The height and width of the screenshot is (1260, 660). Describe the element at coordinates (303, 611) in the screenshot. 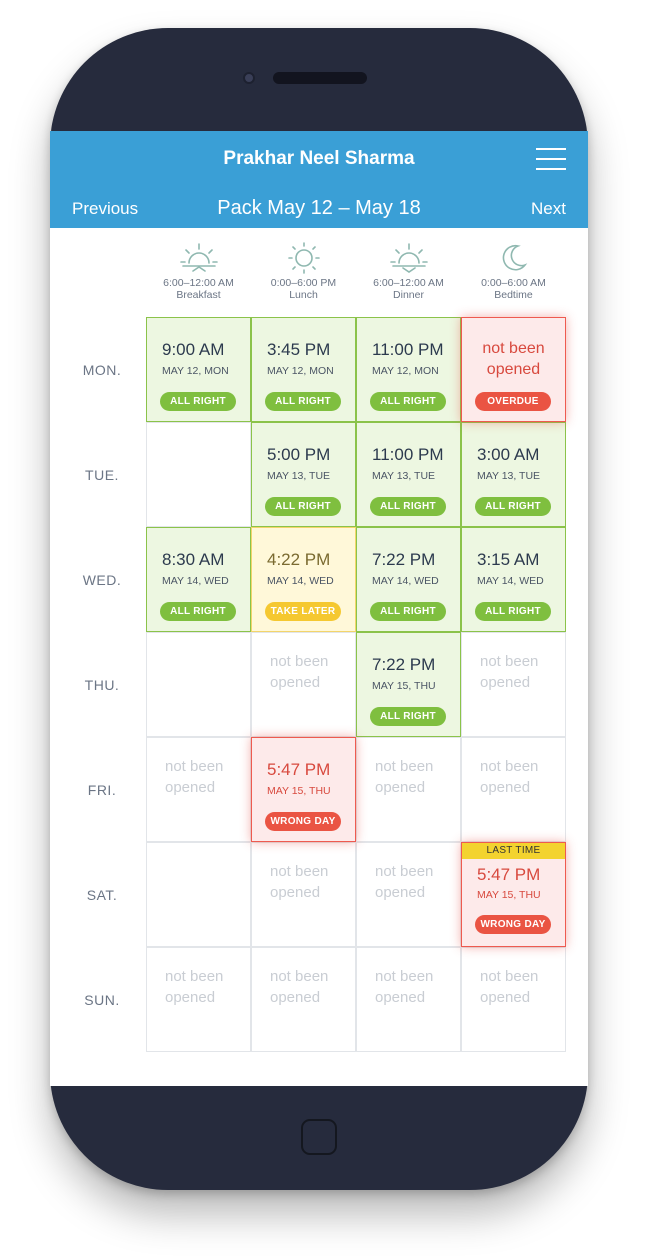

I see `status-badge: TAKE LATER` at that location.